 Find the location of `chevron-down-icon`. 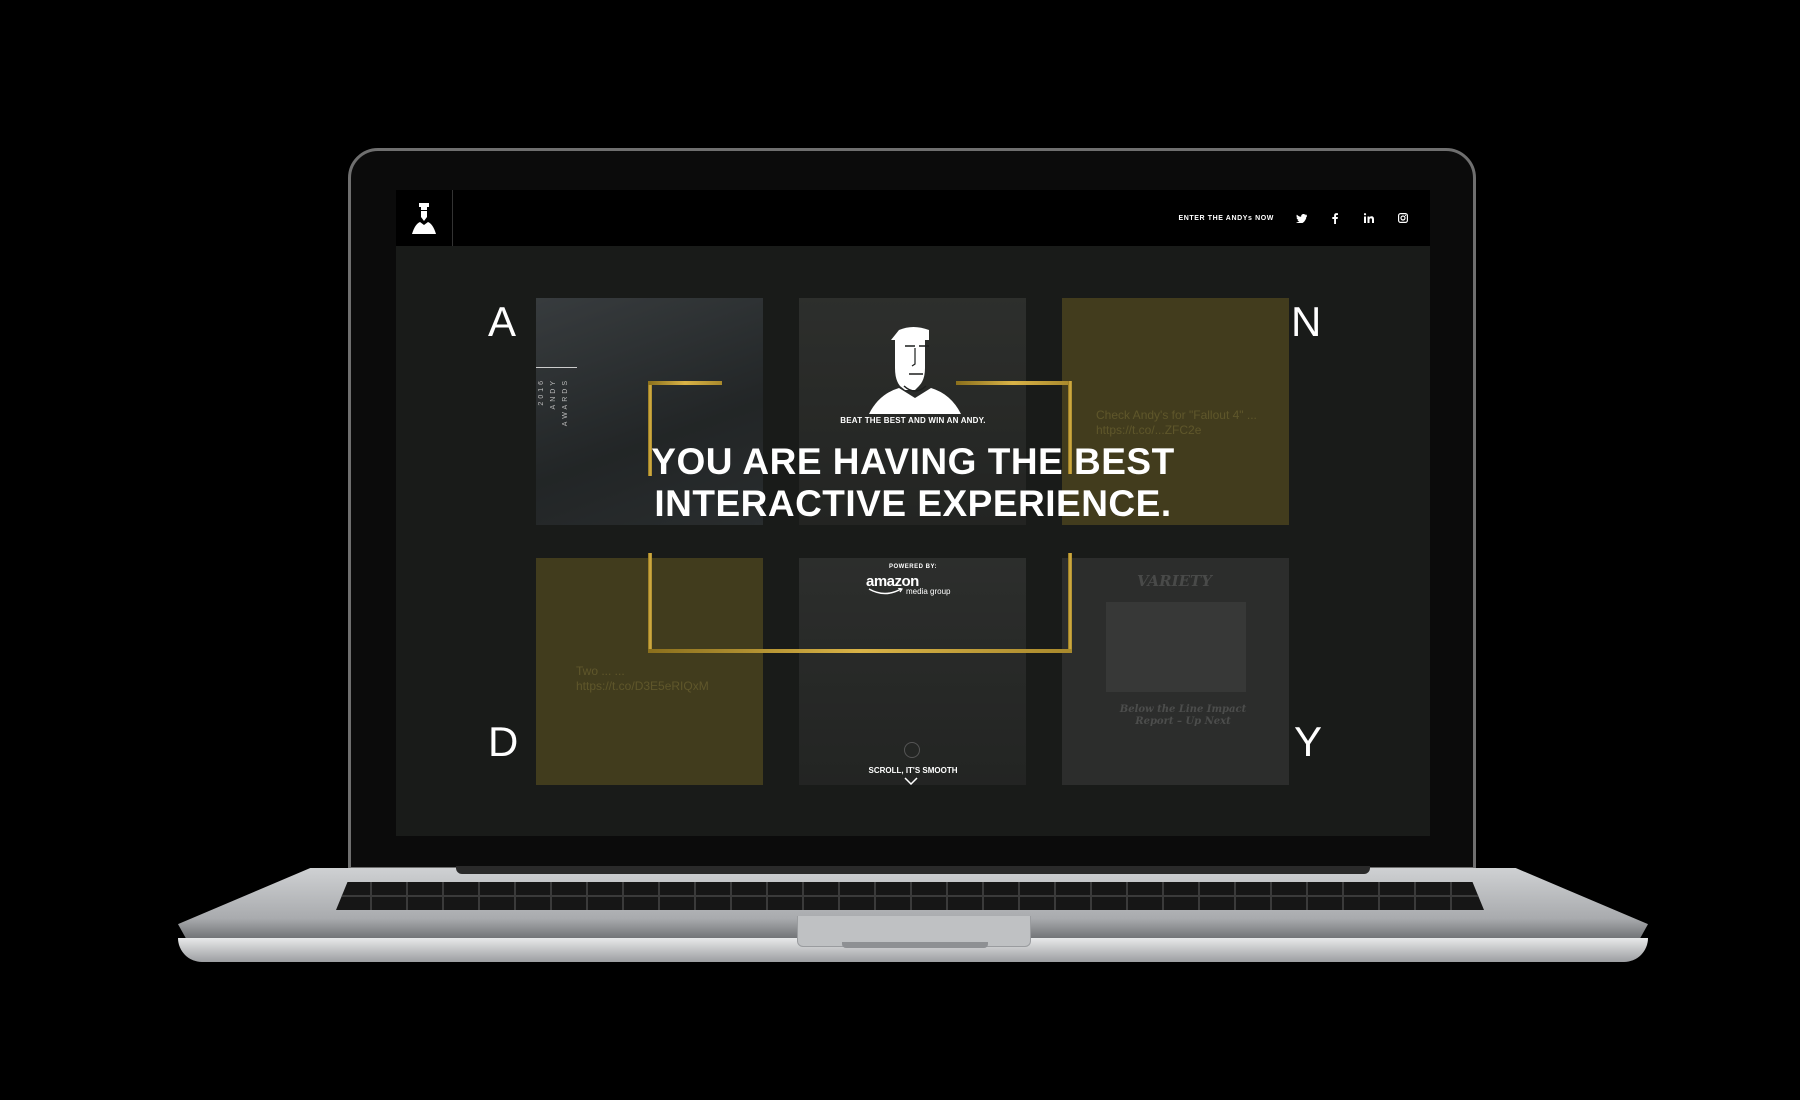

chevron-down-icon is located at coordinates (911, 781).